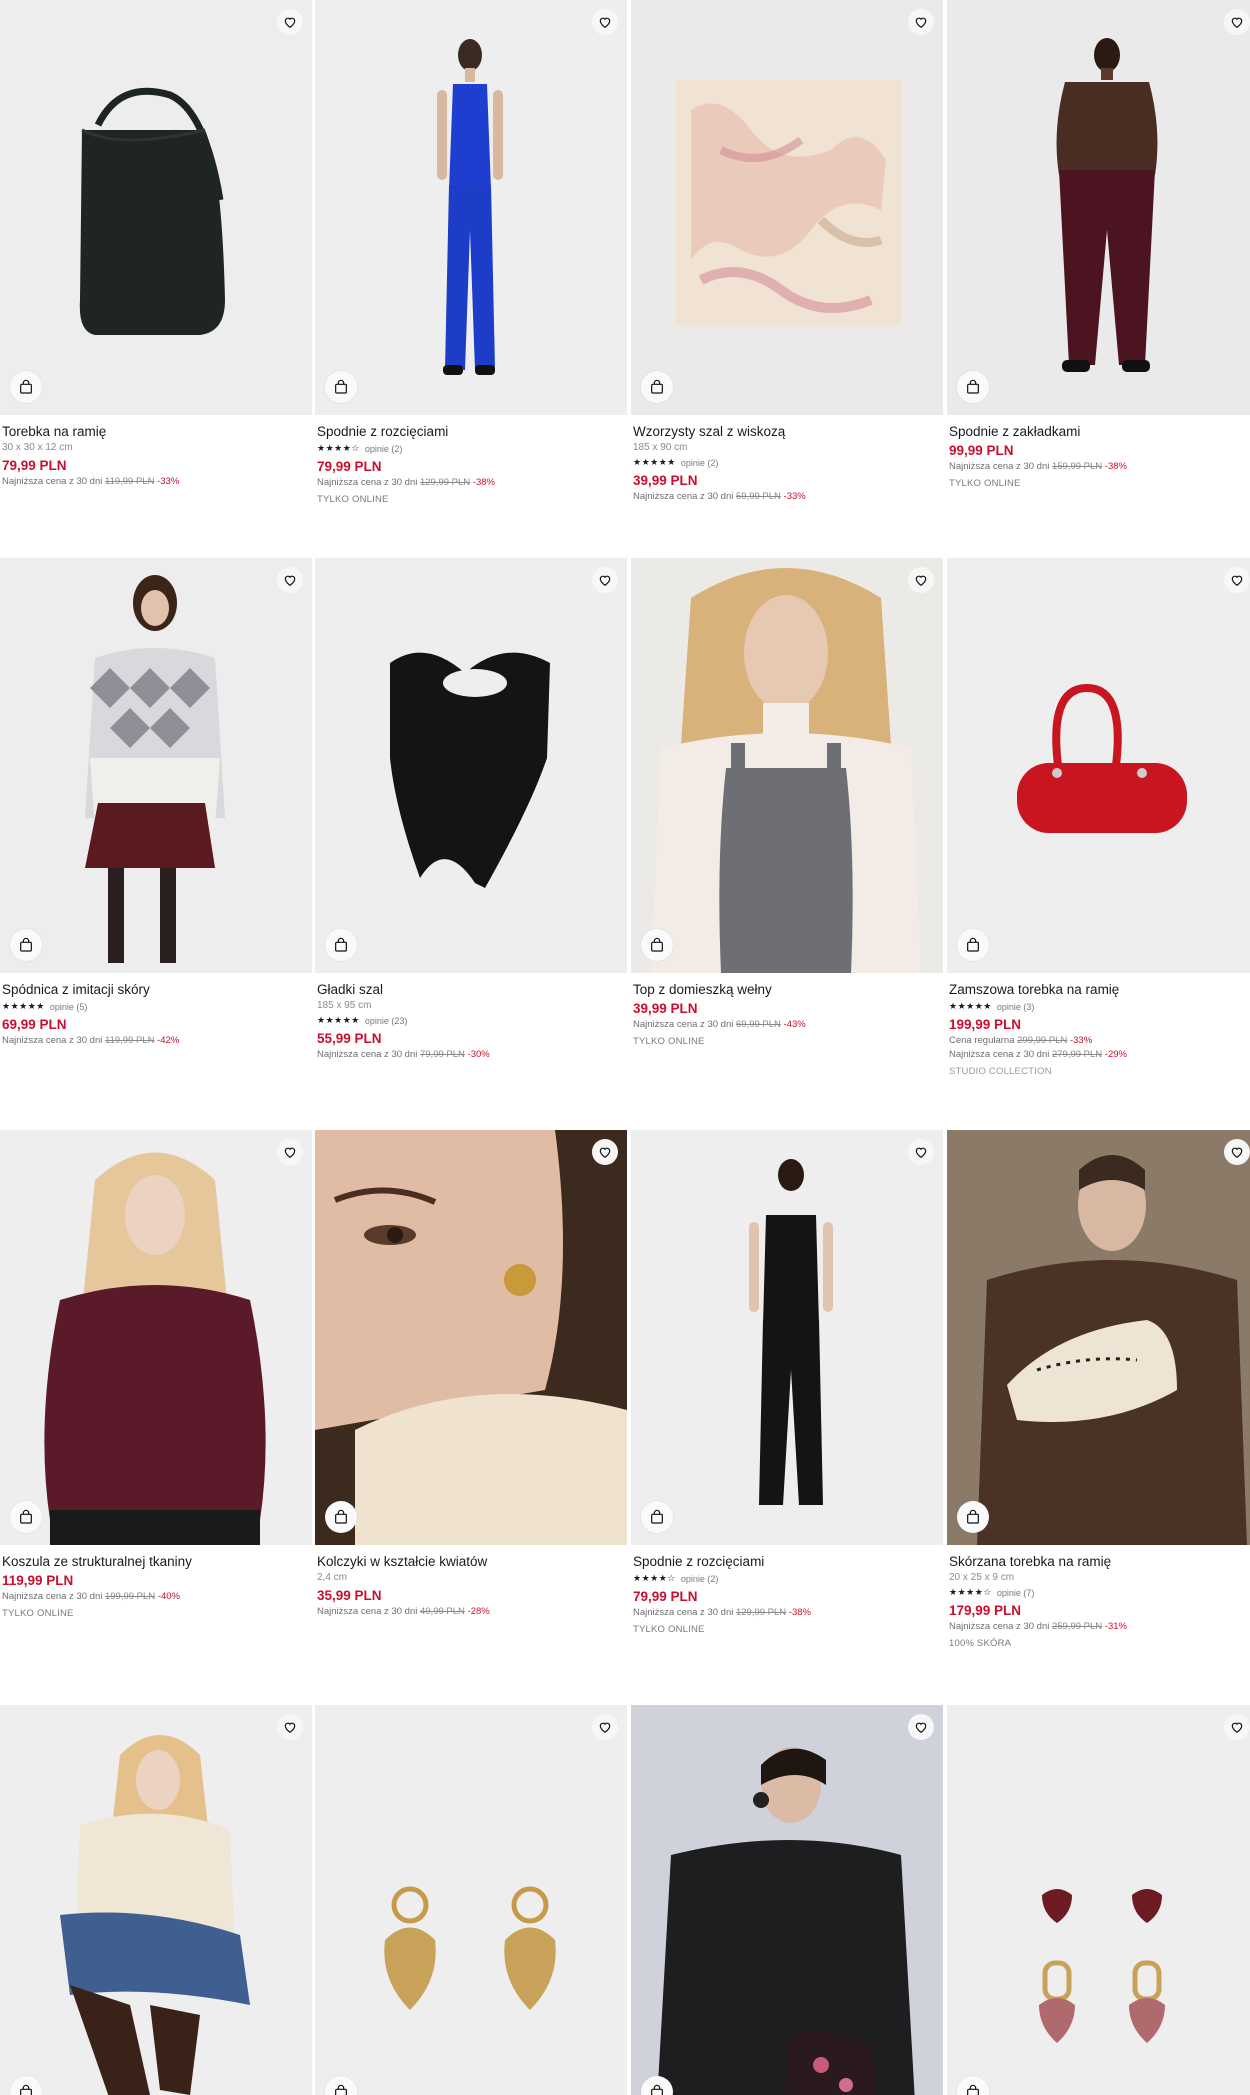  Describe the element at coordinates (156, 1562) in the screenshot. I see `product-name: Koszula ze strukturalnej tkaniny` at that location.